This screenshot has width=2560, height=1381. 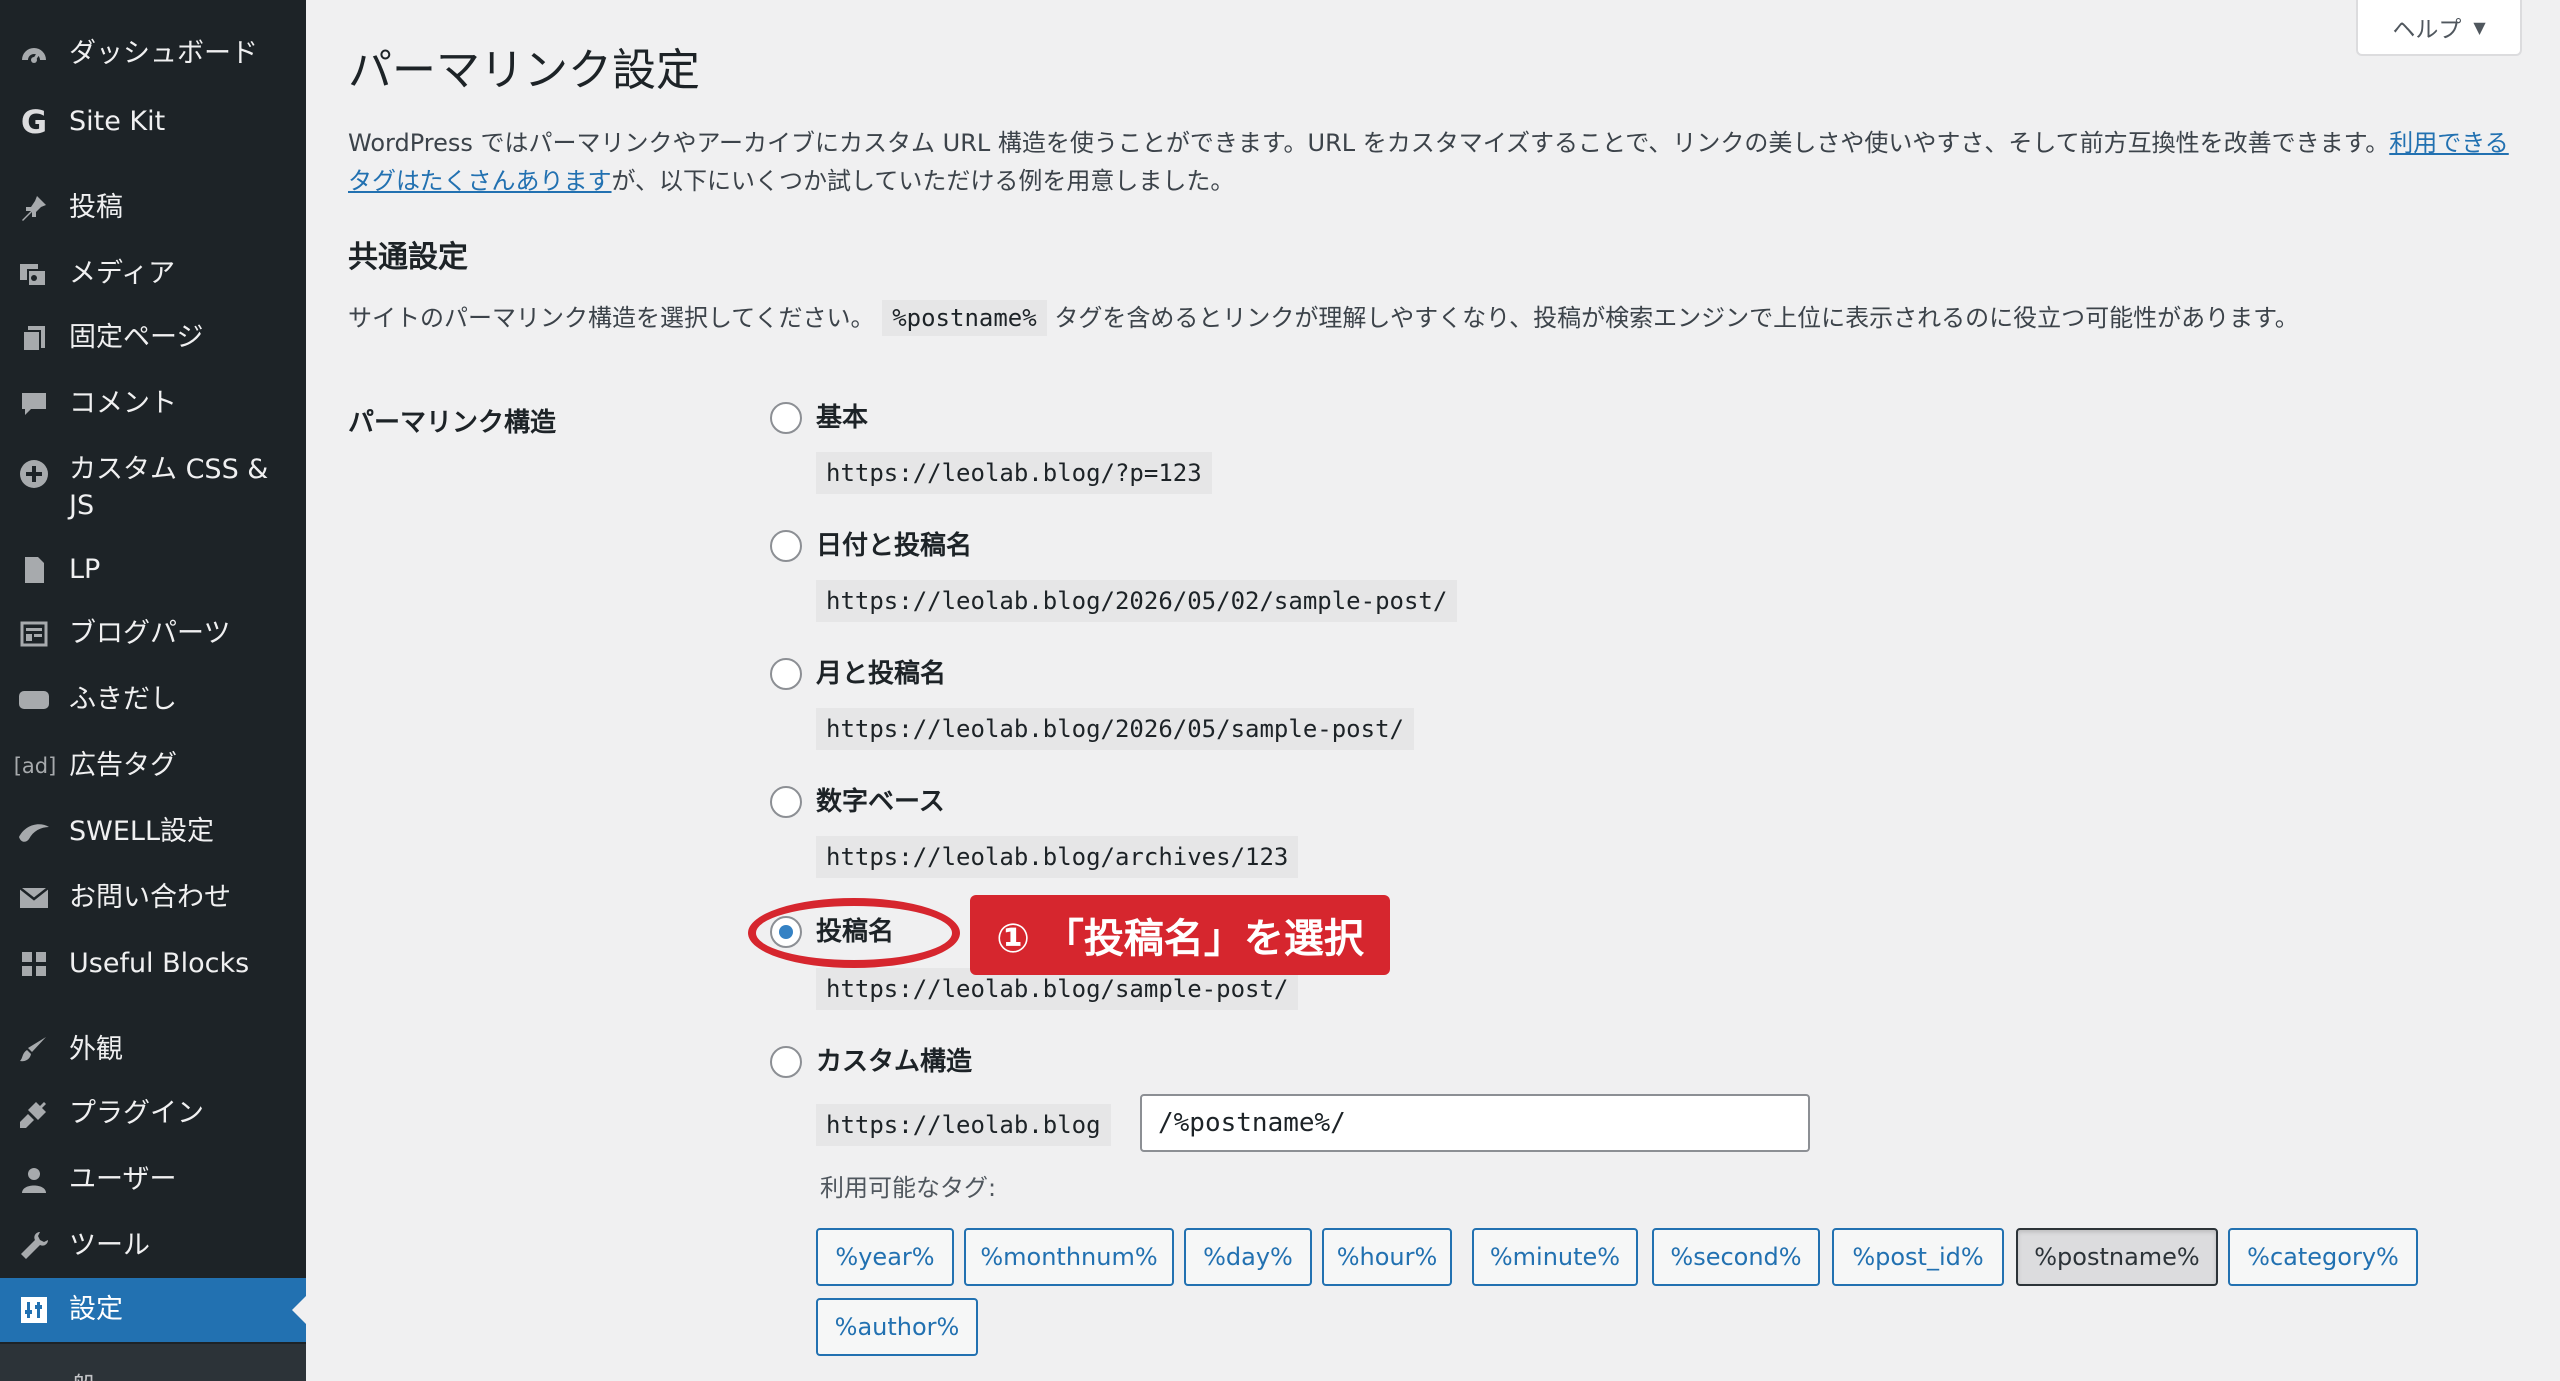 I want to click on chevron-down-icon: ▼, so click(x=2479, y=27).